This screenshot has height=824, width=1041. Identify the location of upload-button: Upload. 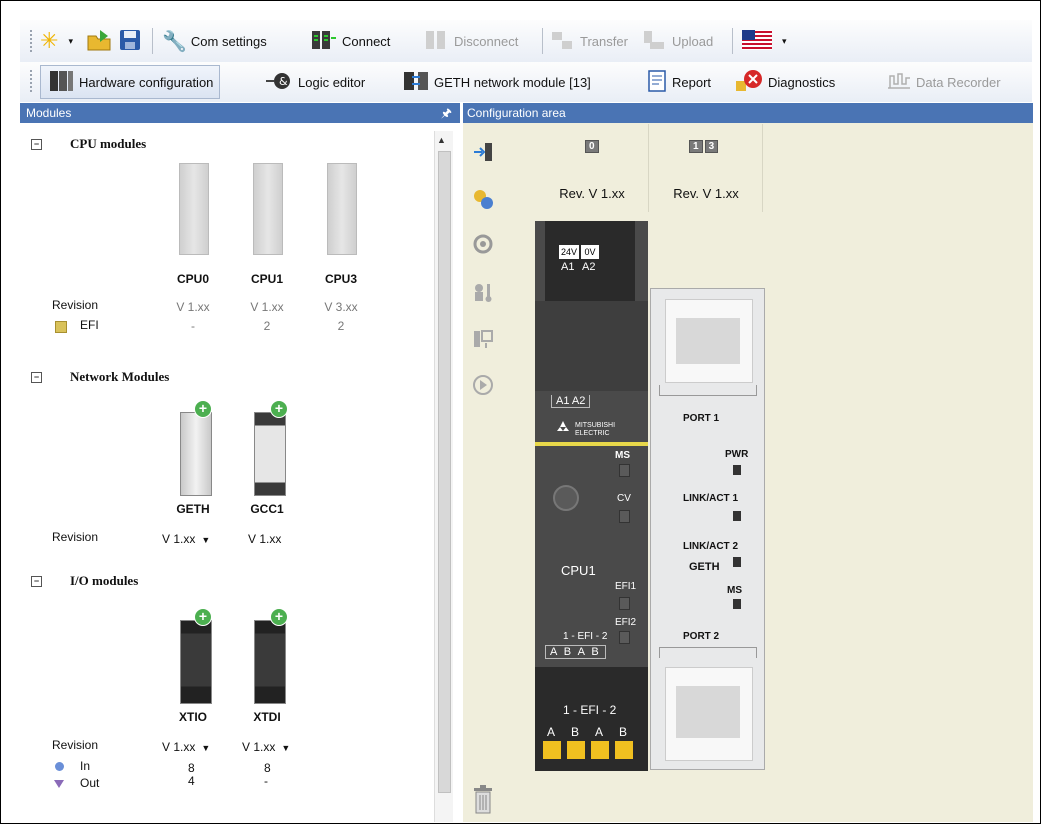
(677, 41).